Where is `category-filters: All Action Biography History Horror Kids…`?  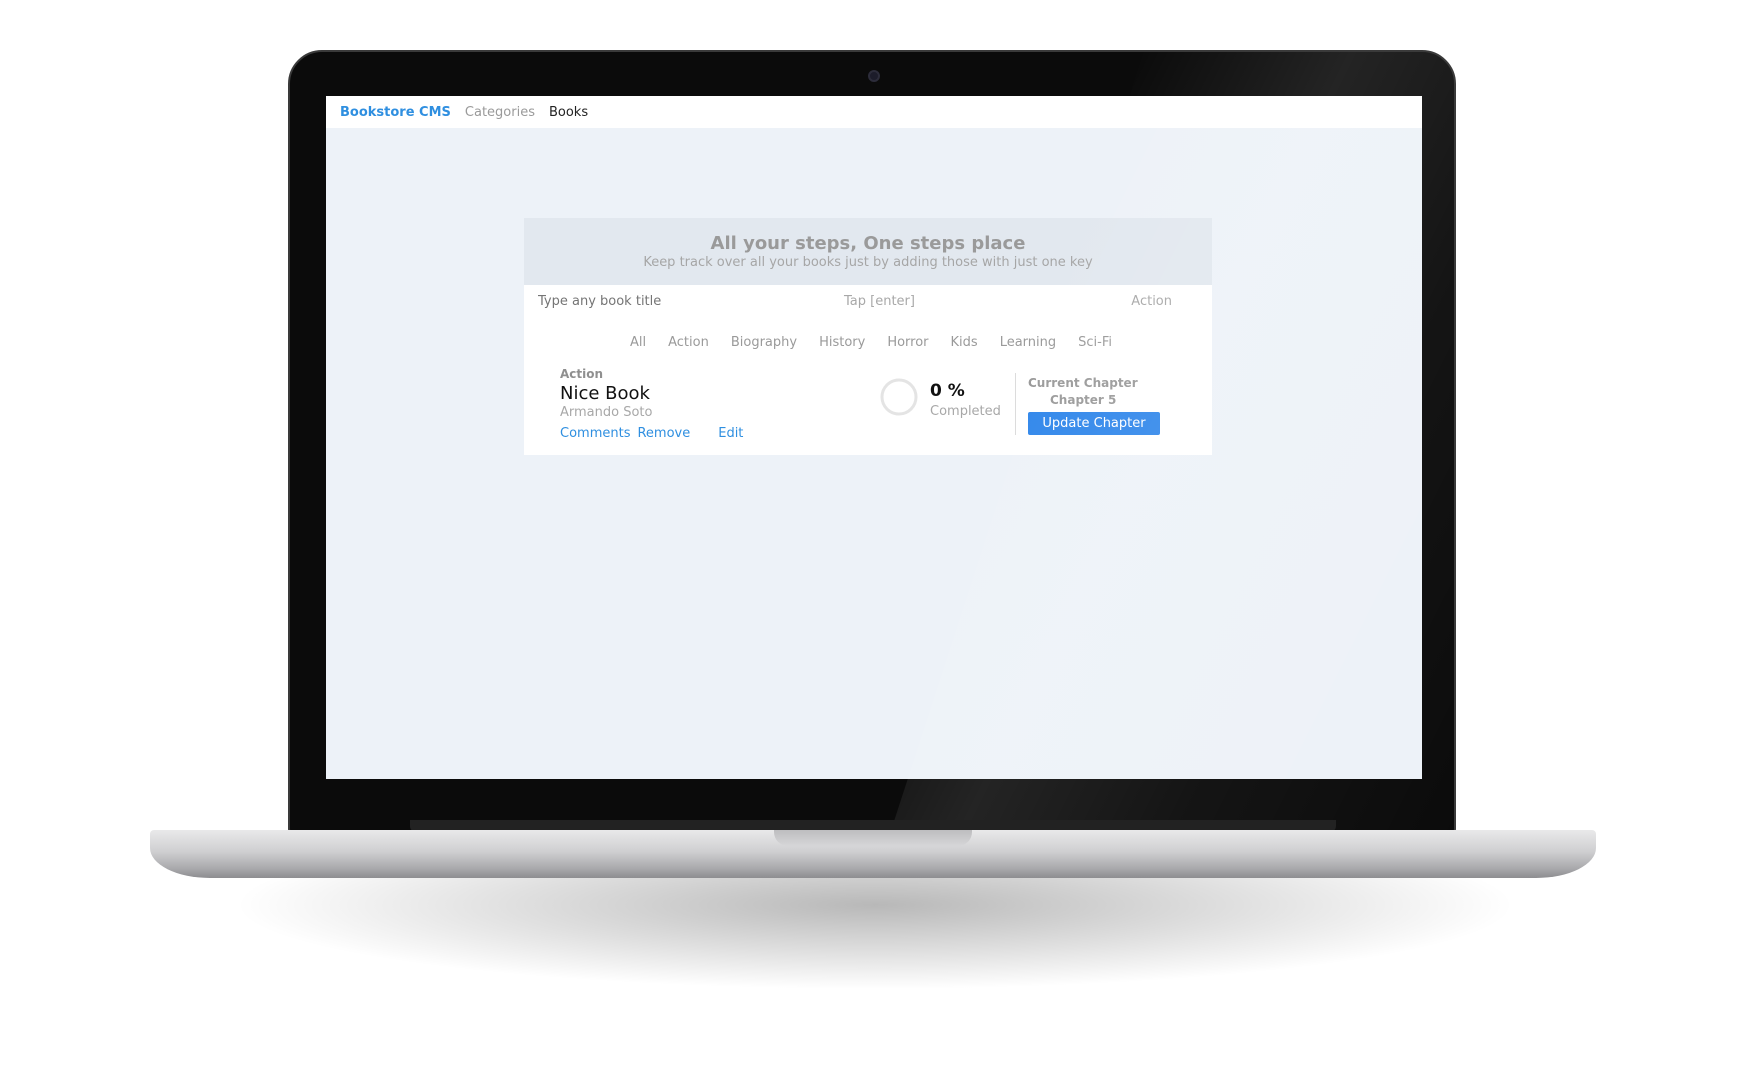
category-filters: All Action Biography History Horror Kids… is located at coordinates (868, 342).